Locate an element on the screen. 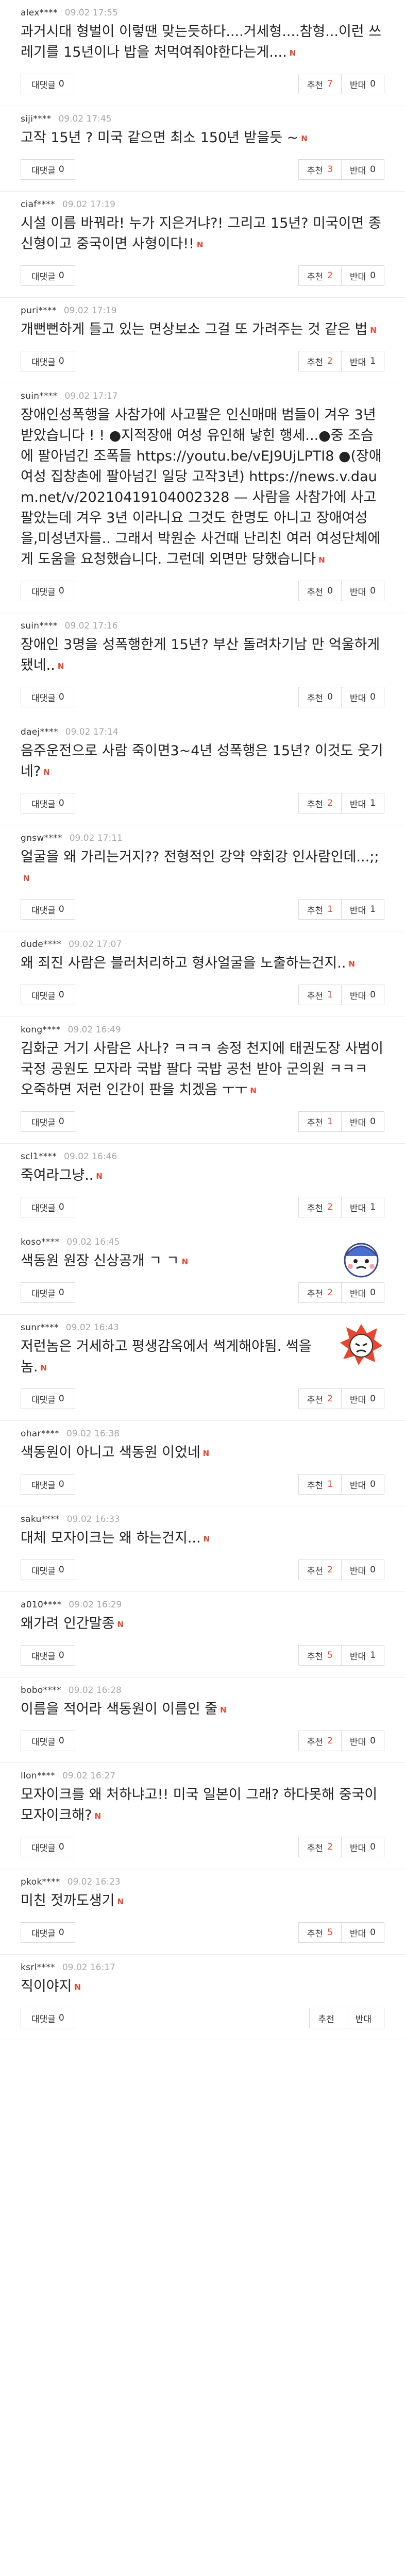 The height and width of the screenshot is (2576, 405). author-nickname: ciaf**** is located at coordinates (38, 204).